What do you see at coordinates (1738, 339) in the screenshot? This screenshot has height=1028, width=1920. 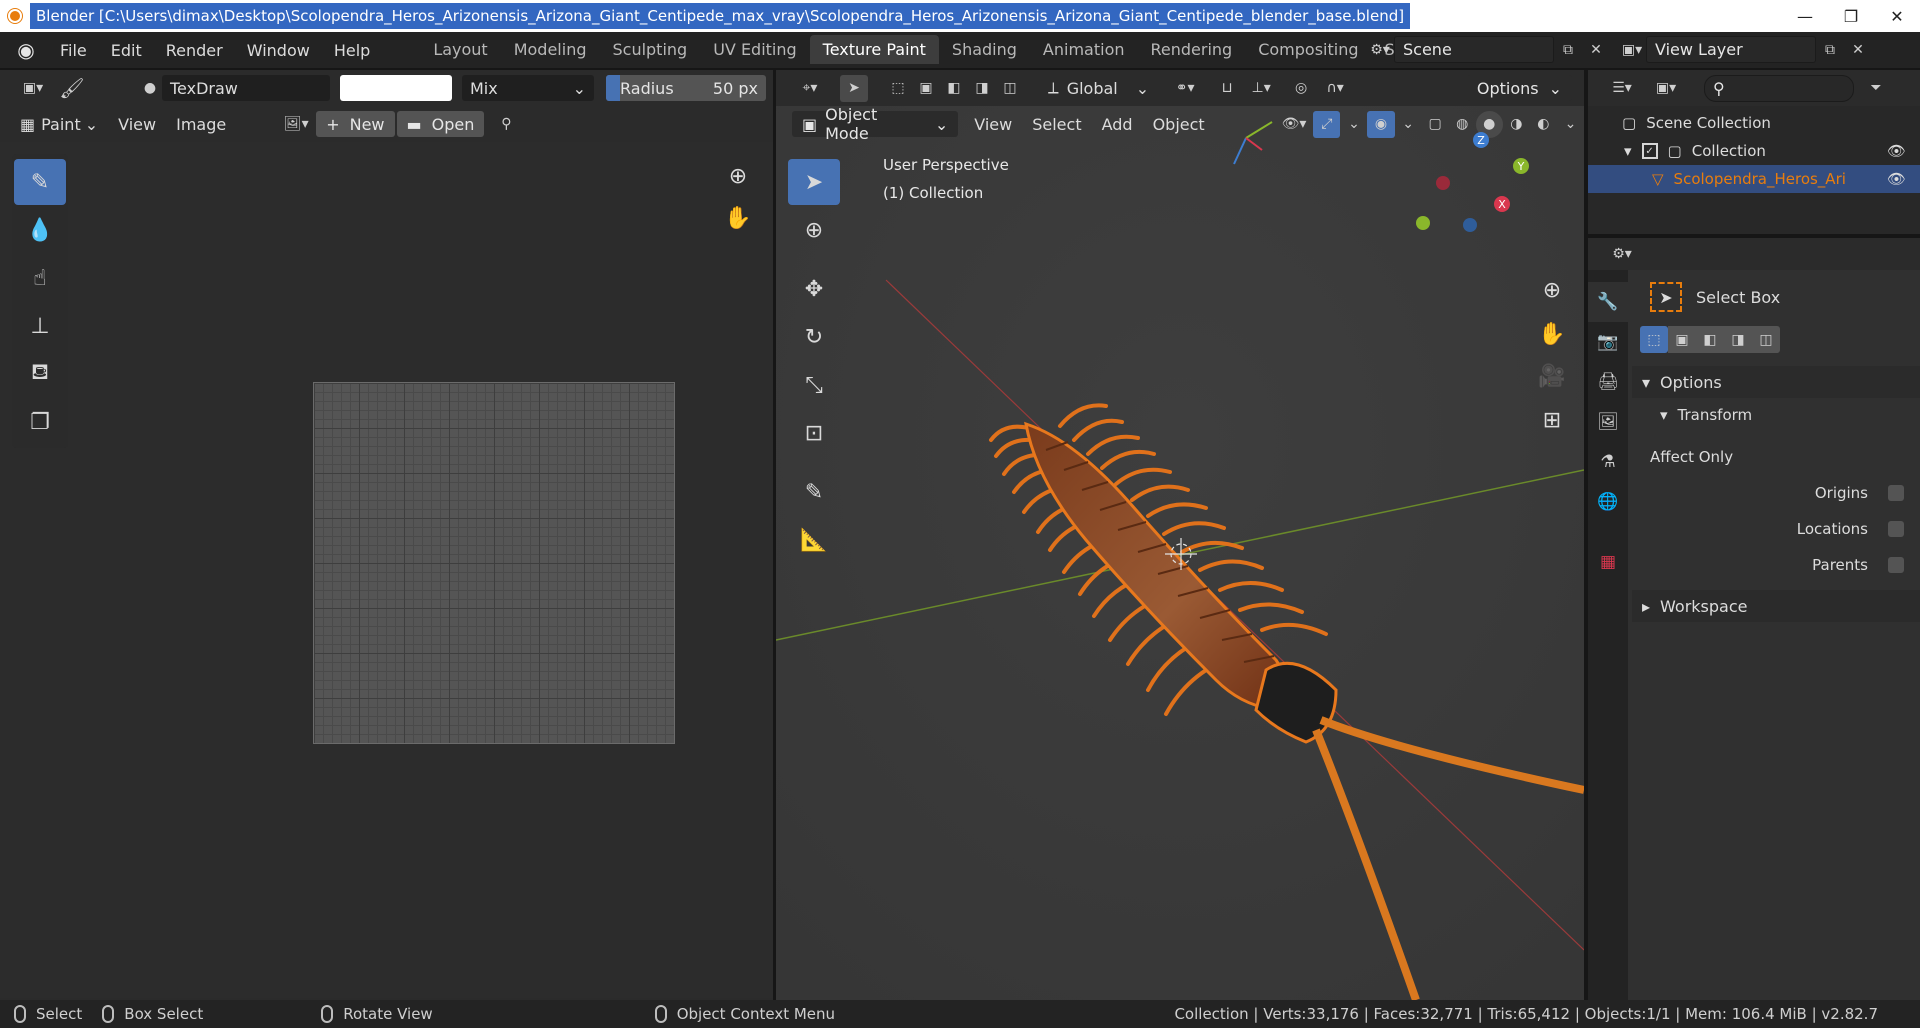 I see `mode-difference-icon: ◨` at bounding box center [1738, 339].